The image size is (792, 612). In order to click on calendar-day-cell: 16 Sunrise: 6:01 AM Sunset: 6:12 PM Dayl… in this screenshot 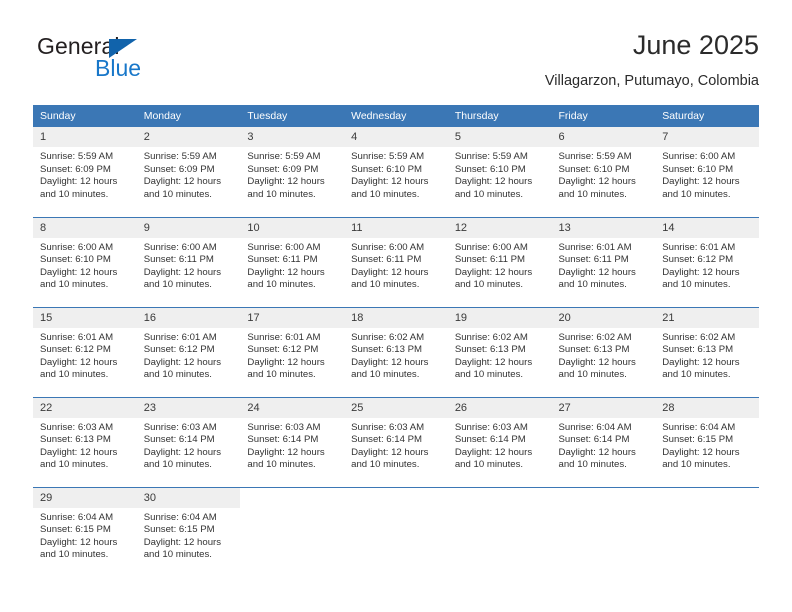, I will do `click(188, 351)`.